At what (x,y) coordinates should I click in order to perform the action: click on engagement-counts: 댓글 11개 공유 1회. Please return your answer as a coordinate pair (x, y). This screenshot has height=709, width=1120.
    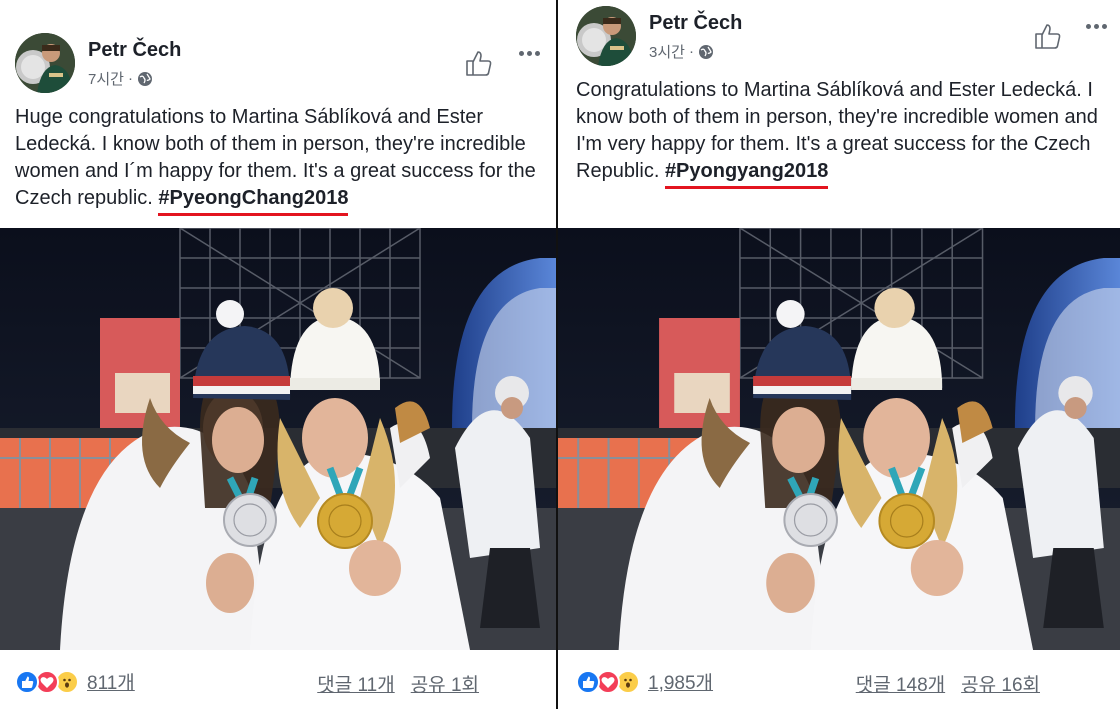
    Looking at the image, I should click on (398, 683).